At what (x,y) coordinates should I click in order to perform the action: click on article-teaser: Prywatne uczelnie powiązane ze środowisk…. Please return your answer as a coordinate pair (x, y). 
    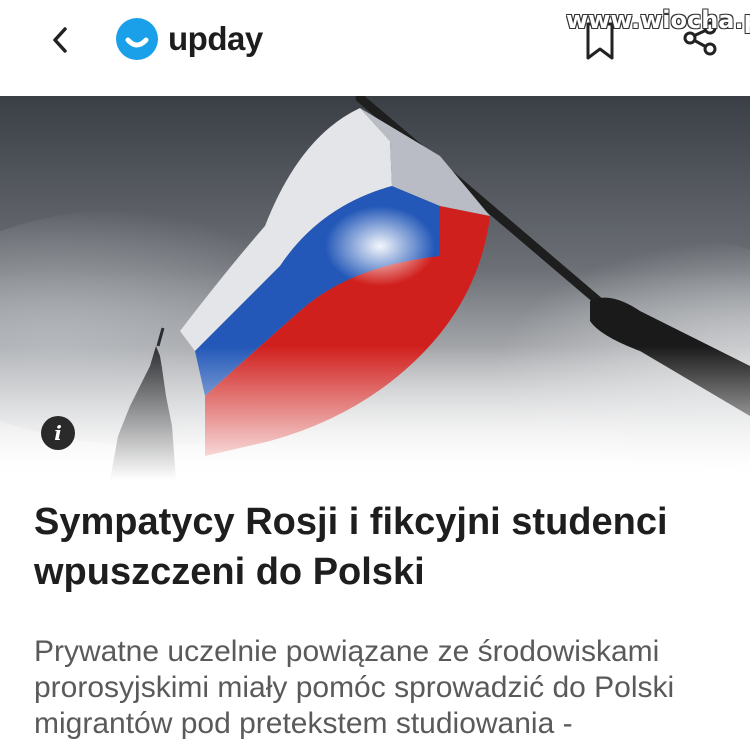
    Looking at the image, I should click on (354, 687).